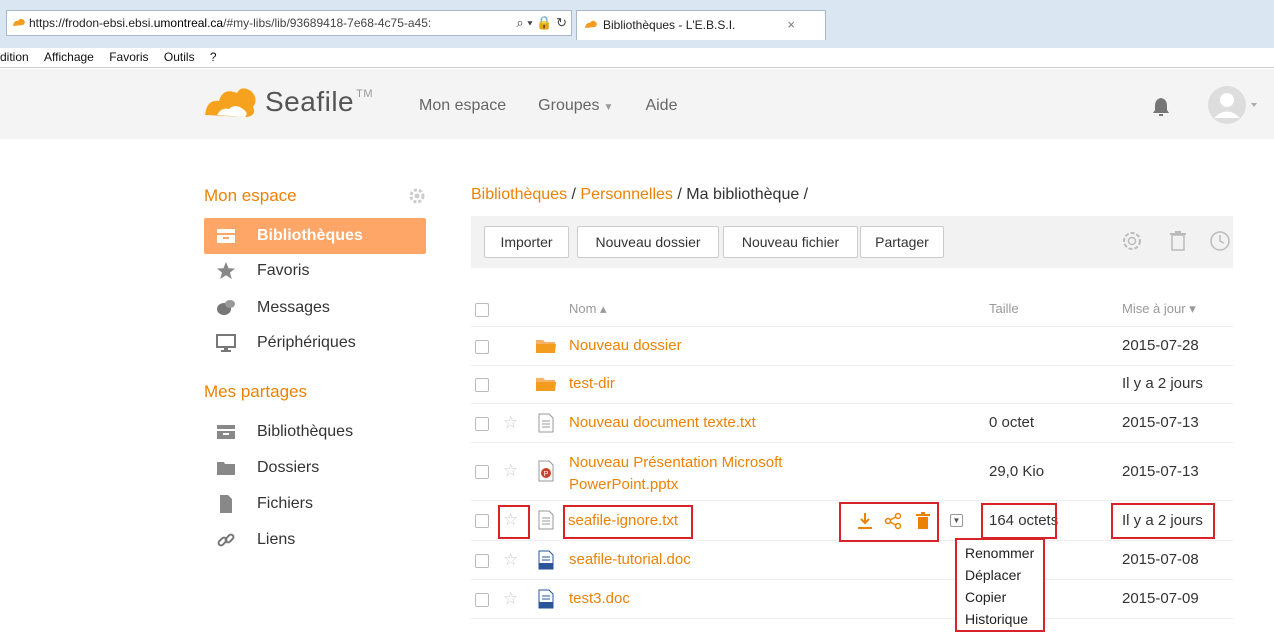 The height and width of the screenshot is (632, 1274). Describe the element at coordinates (519, 194) in the screenshot. I see `breadcrumb-bibliotheques: Bibliothèques` at that location.